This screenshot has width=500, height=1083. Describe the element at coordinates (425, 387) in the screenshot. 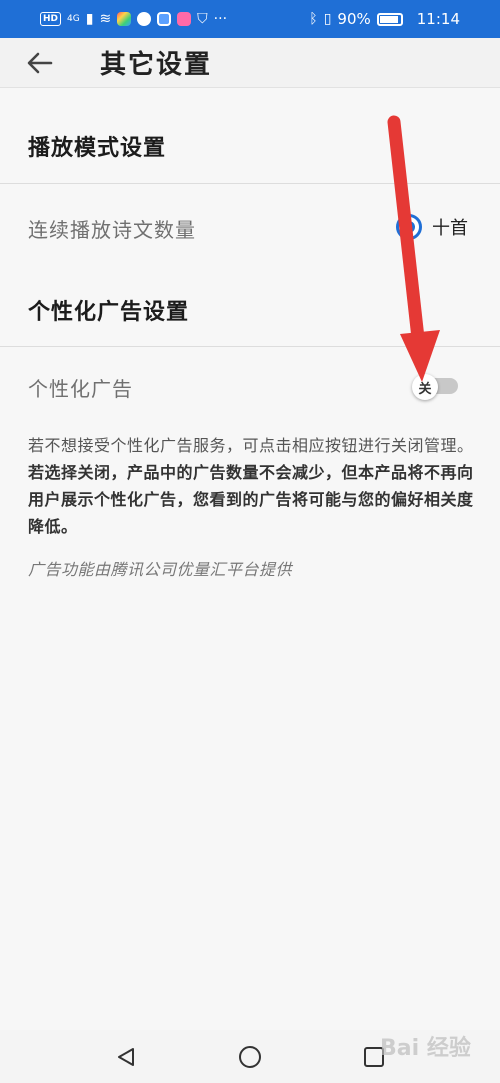

I see `toggle-knob: 关` at that location.